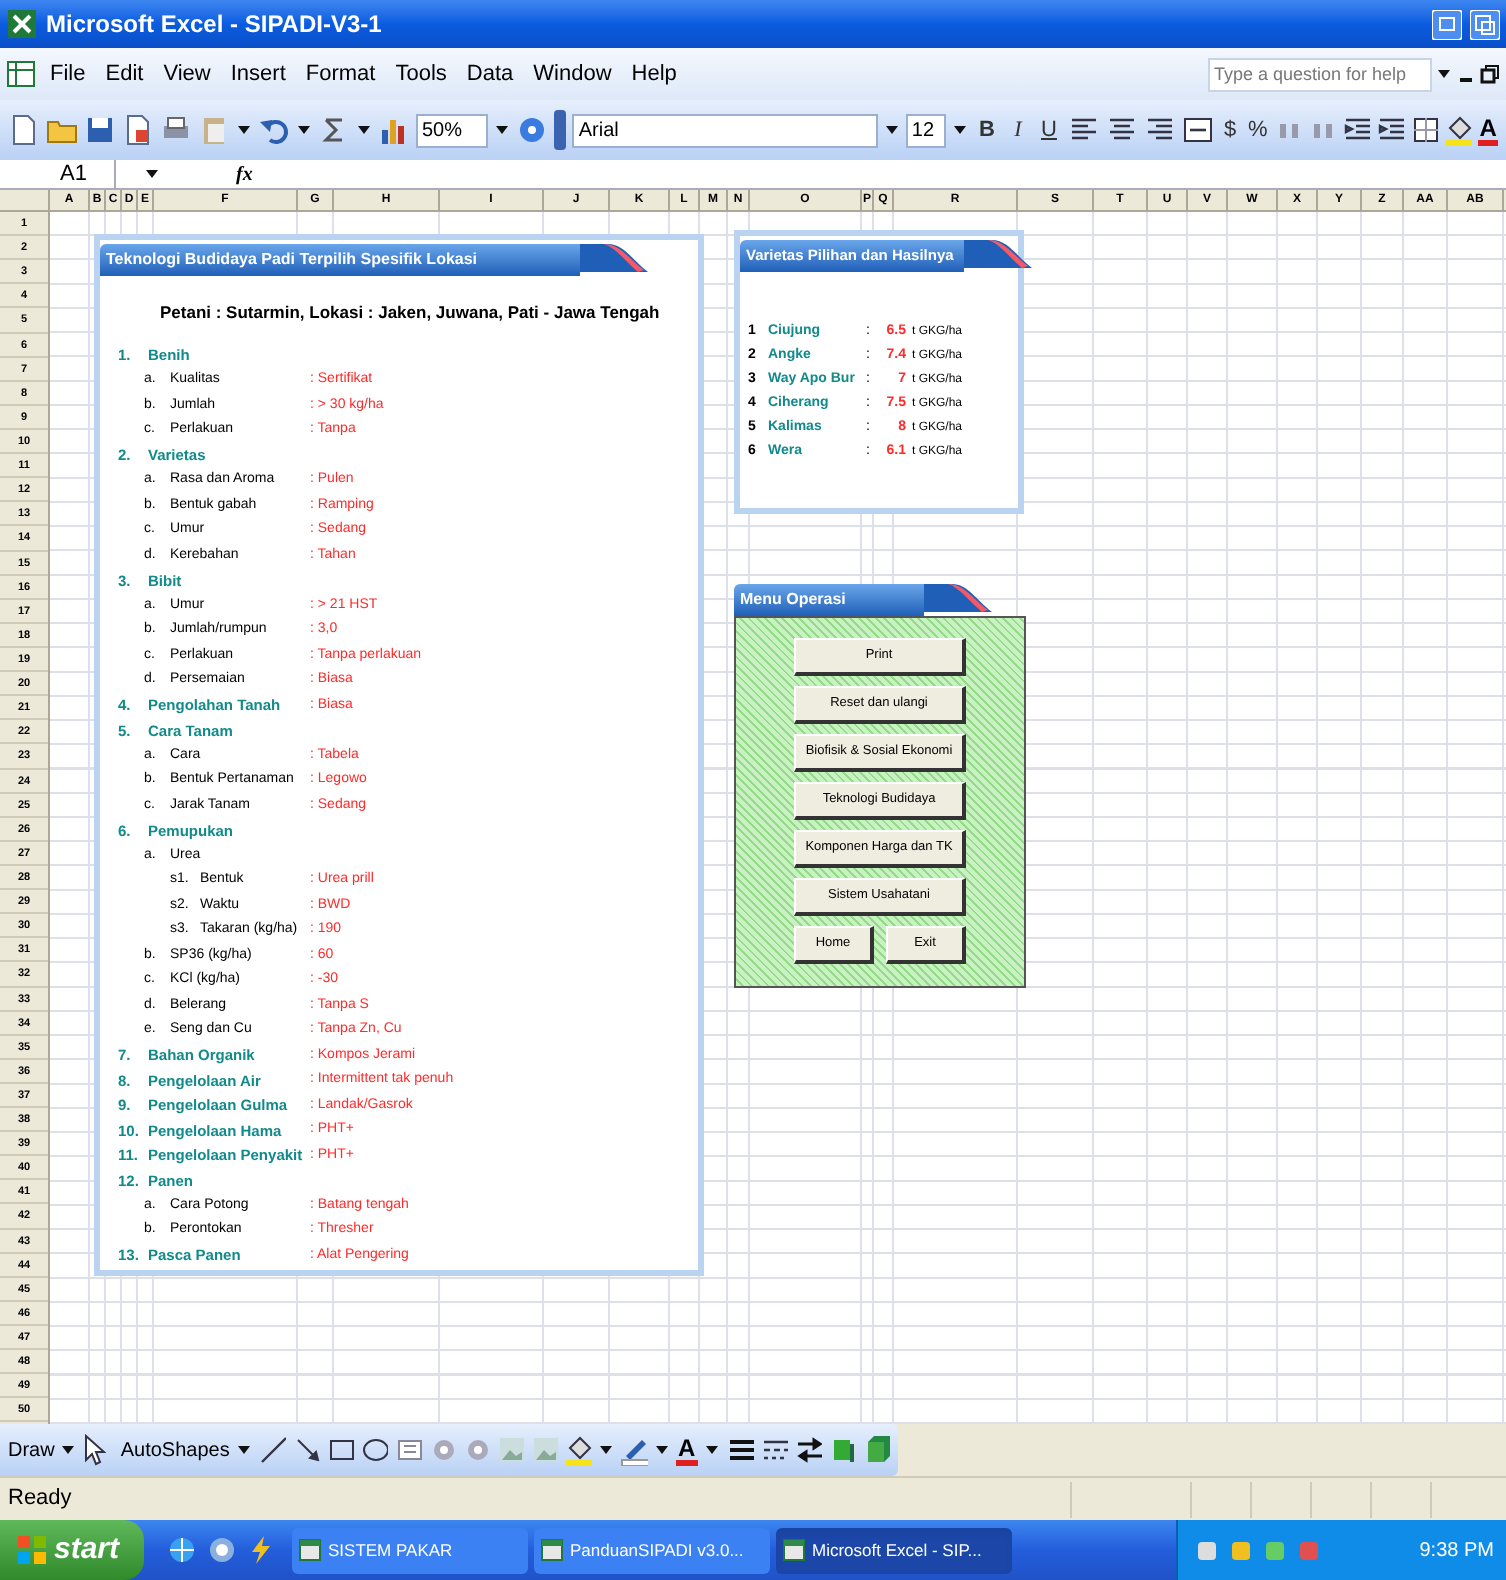 This screenshot has width=1506, height=1580. What do you see at coordinates (214, 130) in the screenshot?
I see `clipboard-icon` at bounding box center [214, 130].